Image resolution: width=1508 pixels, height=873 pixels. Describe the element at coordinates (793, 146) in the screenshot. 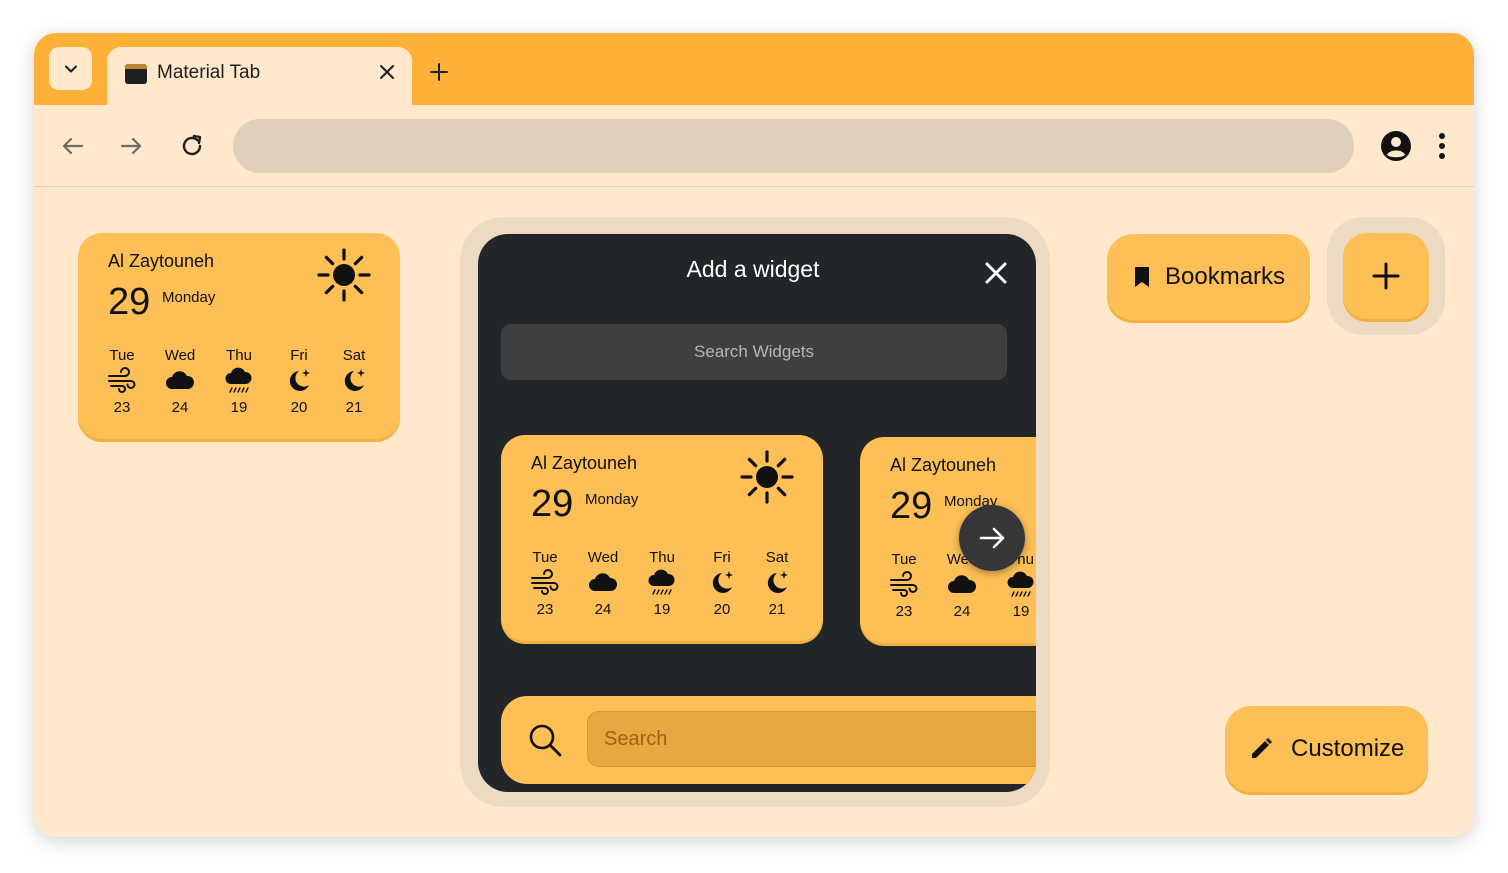

I see `address-bar` at that location.